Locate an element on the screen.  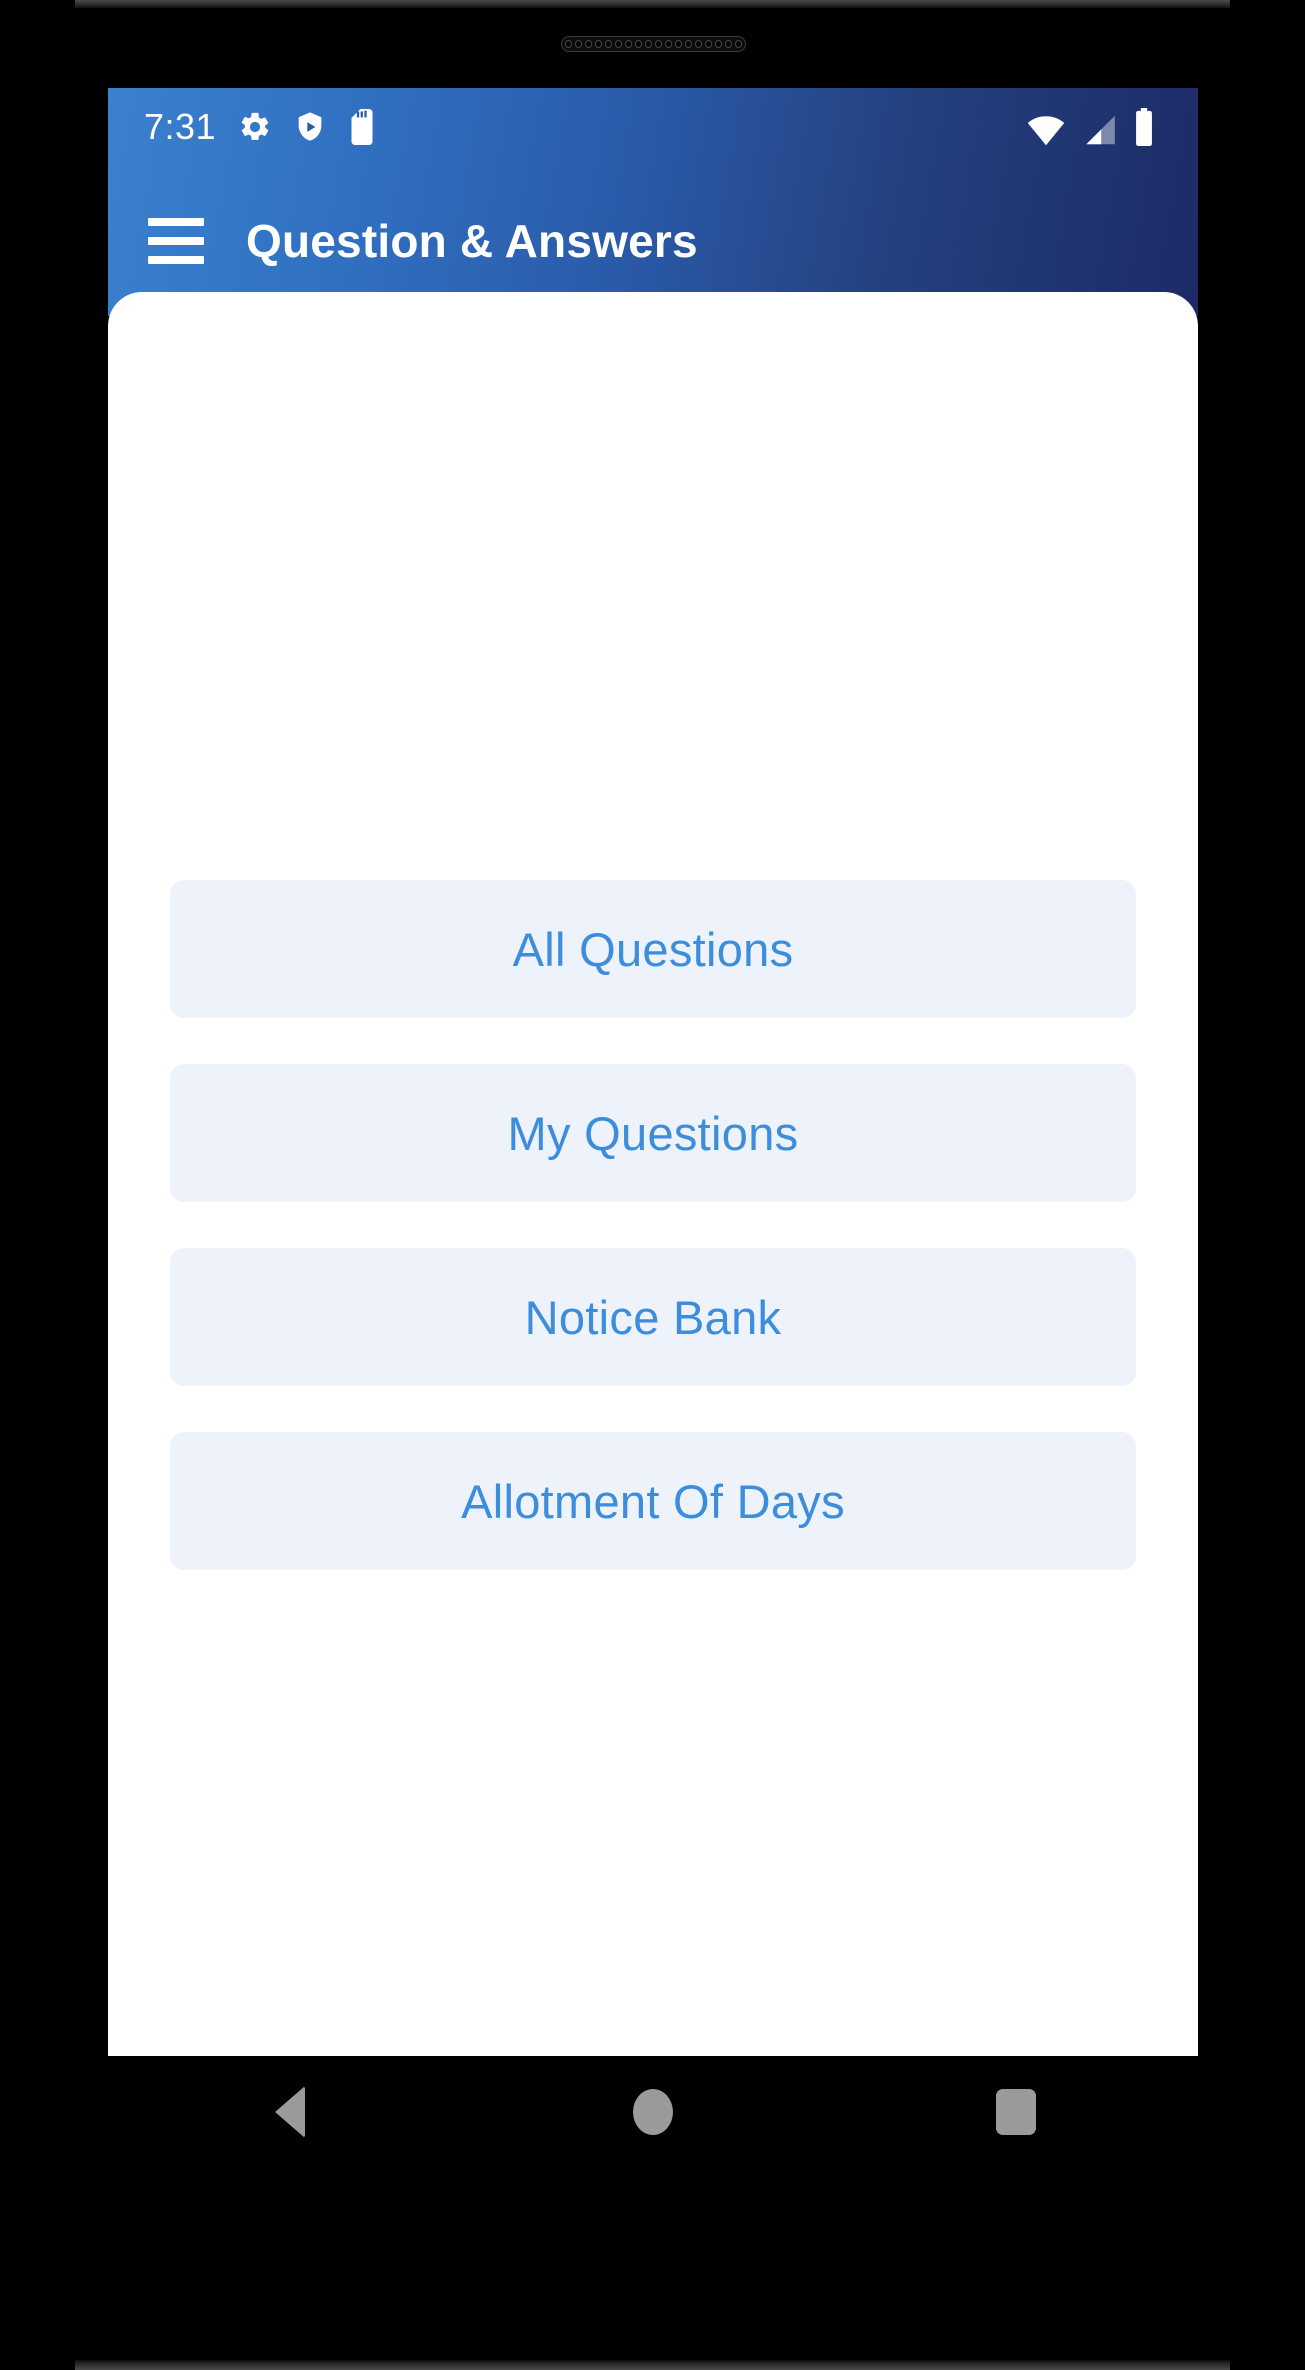
cell-signal-icon is located at coordinates (1099, 130).